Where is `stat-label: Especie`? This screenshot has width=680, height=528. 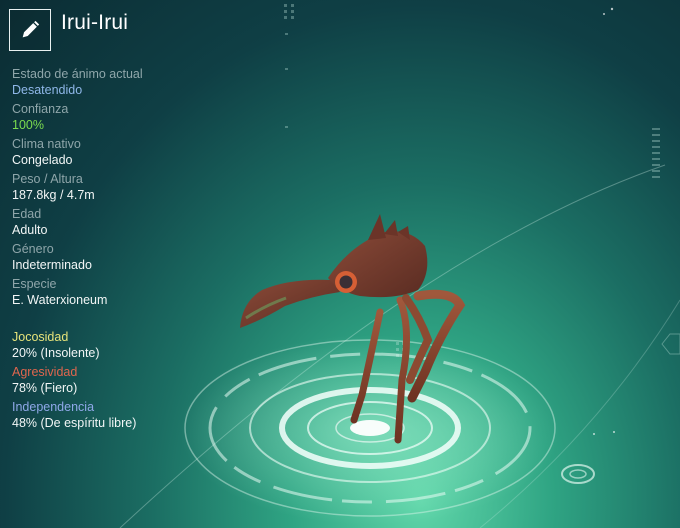 stat-label: Especie is located at coordinates (34, 284).